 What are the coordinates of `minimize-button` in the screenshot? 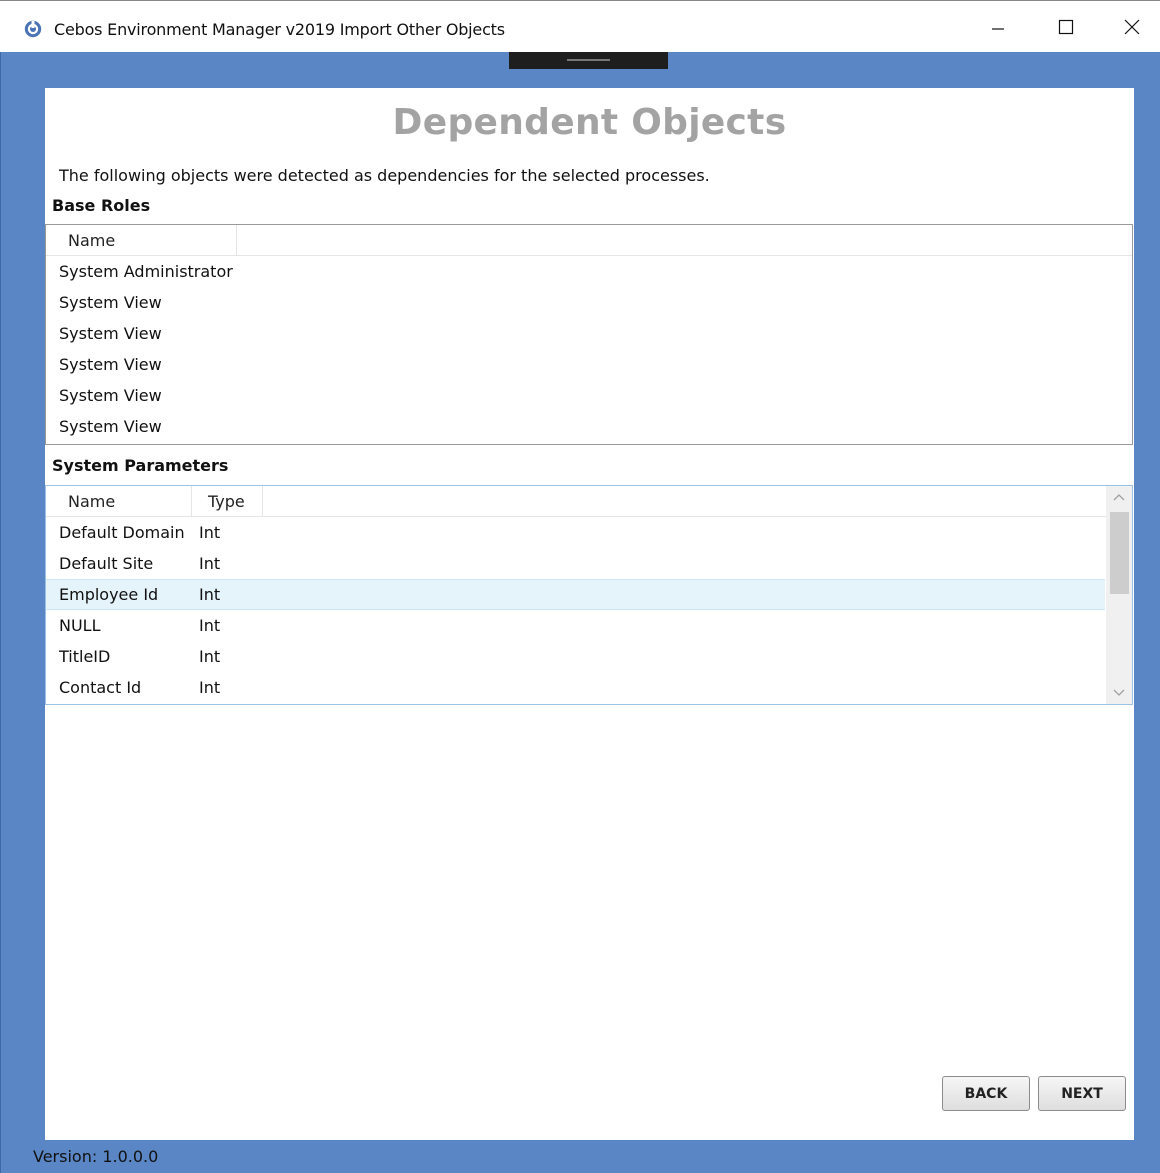 It's located at (998, 27).